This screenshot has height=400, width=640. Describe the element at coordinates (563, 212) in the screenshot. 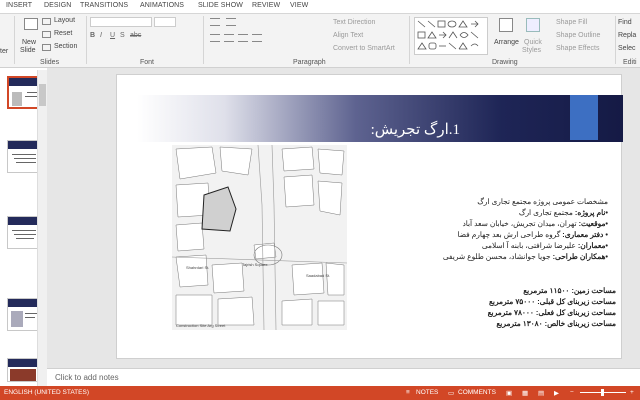

I see `description-line: •نام پروژه: مجتمع تجاری ارگ` at that location.